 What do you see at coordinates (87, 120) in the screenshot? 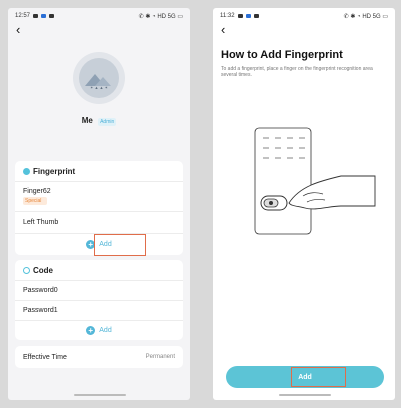
I see `user-name: Me` at bounding box center [87, 120].